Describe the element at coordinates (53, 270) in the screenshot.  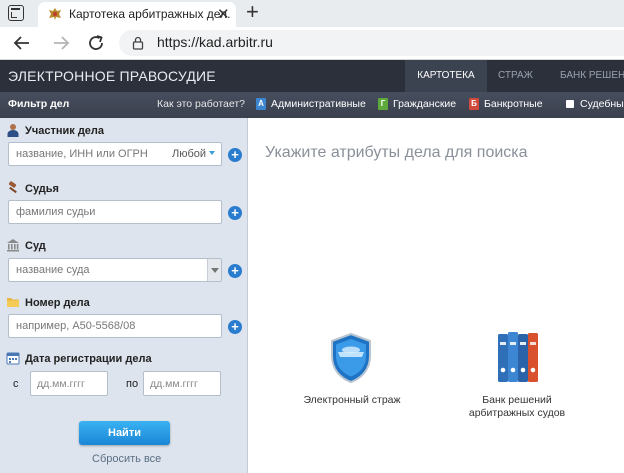
I see `court-placeholder: название суда` at that location.